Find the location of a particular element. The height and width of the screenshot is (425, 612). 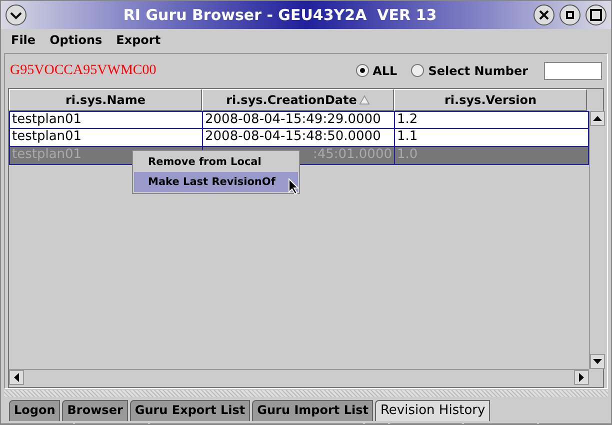

table-cell: 2008-08-04-15:49:29.0000 is located at coordinates (293, 119).